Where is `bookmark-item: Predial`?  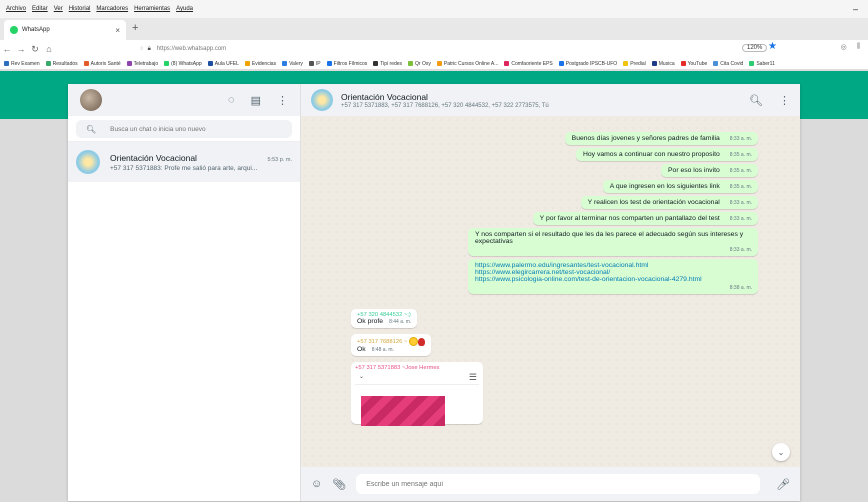
bookmark-item: Predial is located at coordinates (634, 64).